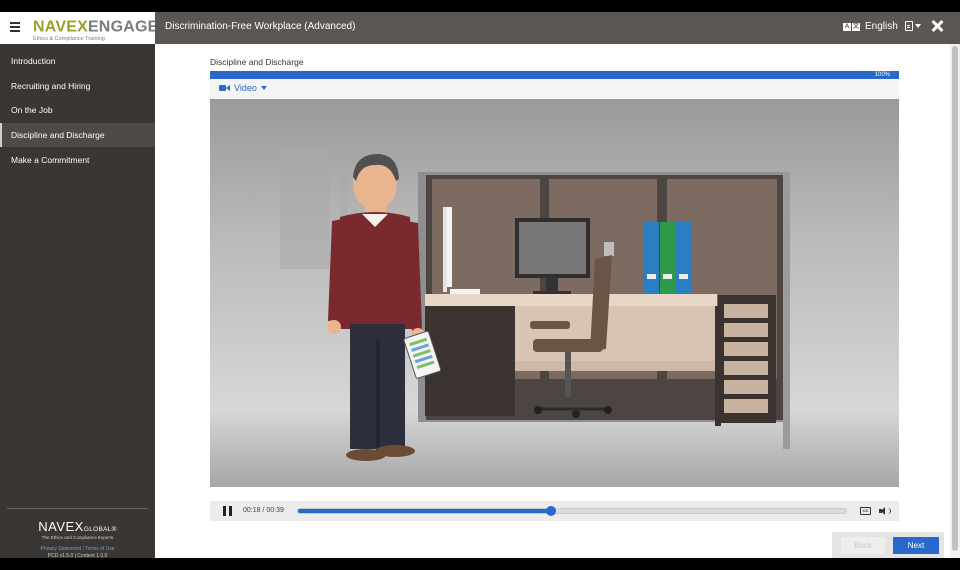 The height and width of the screenshot is (570, 960). Describe the element at coordinates (572, 511) in the screenshot. I see `seek-bar` at that location.